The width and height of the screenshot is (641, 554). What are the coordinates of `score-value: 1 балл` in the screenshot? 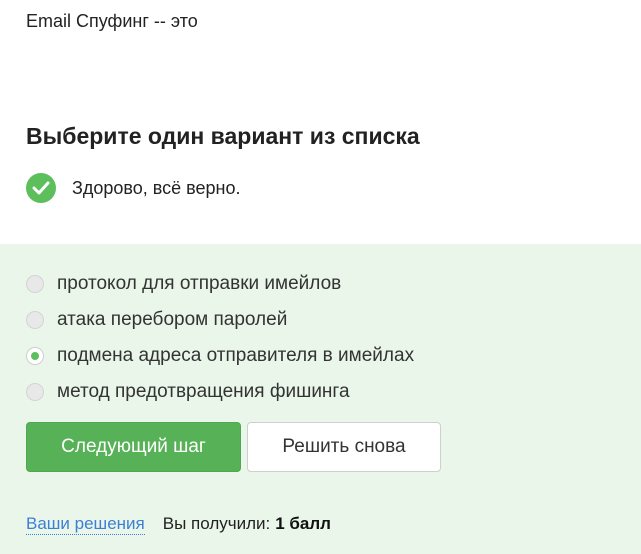 It's located at (303, 523).